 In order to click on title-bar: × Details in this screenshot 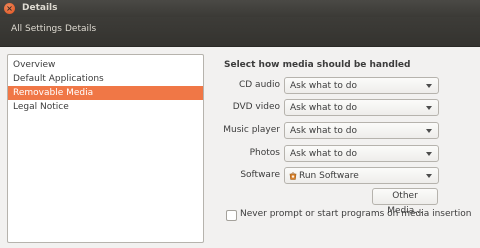, I will do `click(240, 8)`.